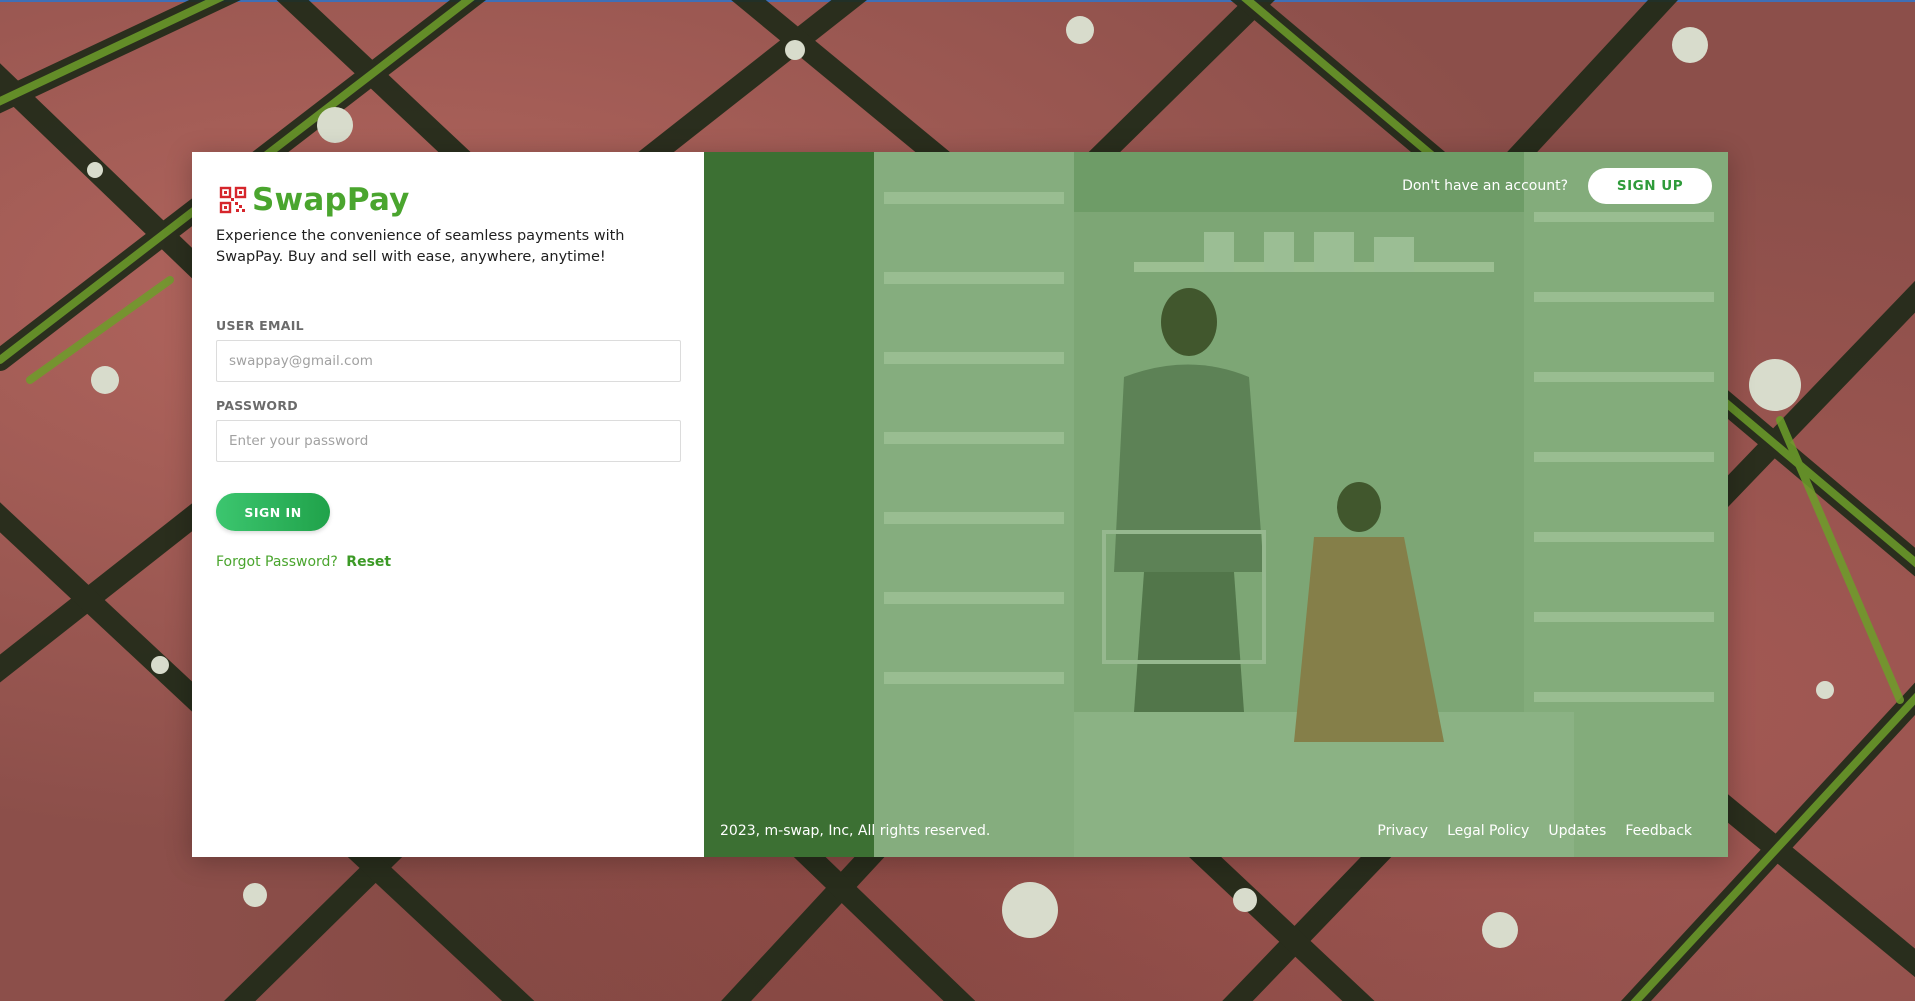 The image size is (1915, 1001). What do you see at coordinates (1488, 831) in the screenshot?
I see `footer-link-legal-policy: Legal Policy` at bounding box center [1488, 831].